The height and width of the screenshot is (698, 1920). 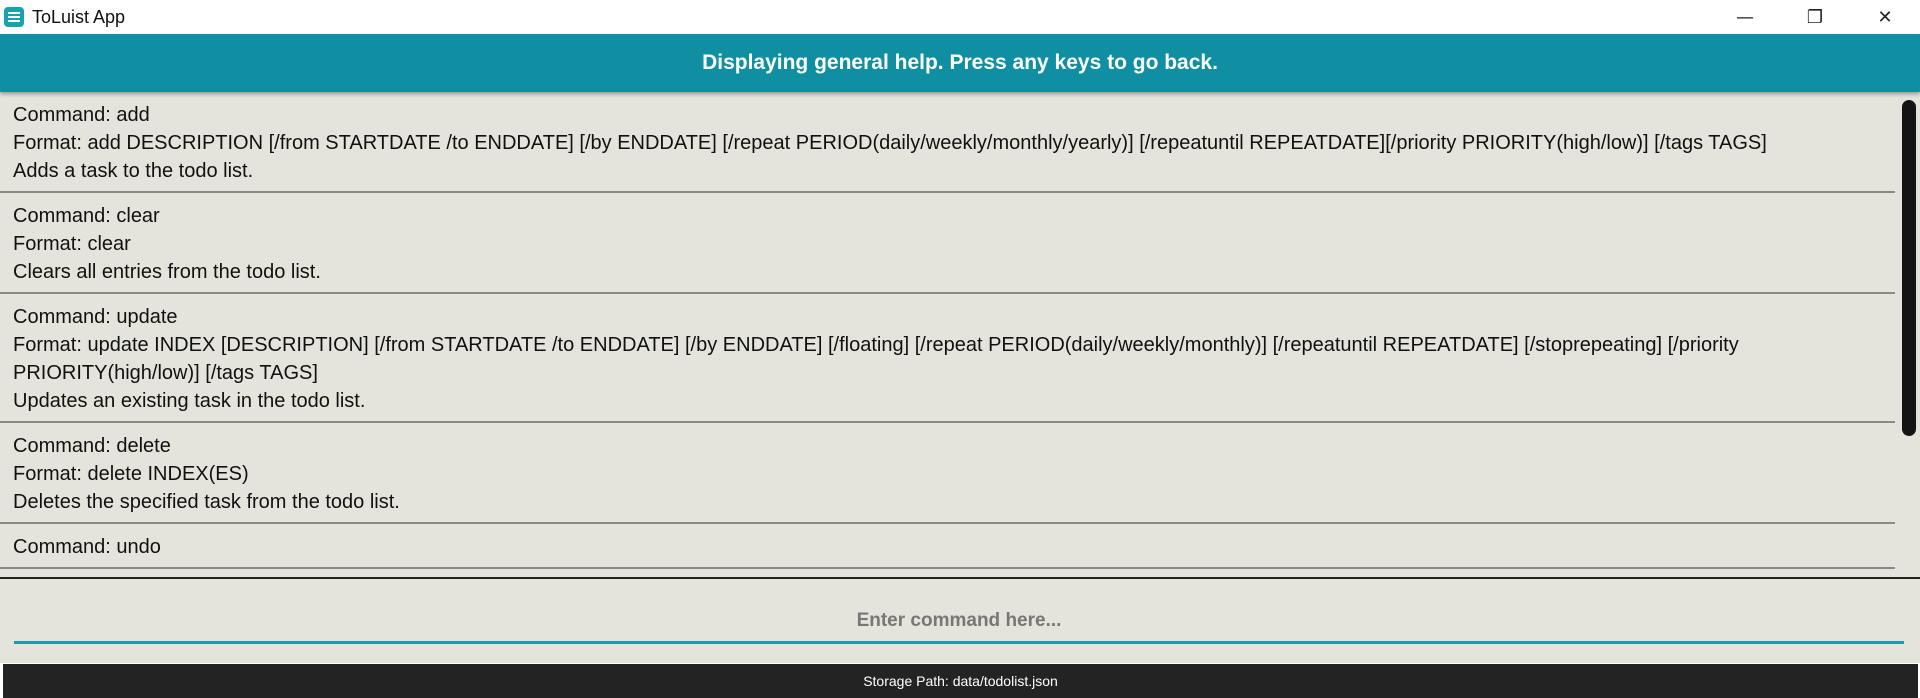 I want to click on window-title: ToLuist App, so click(x=79, y=16).